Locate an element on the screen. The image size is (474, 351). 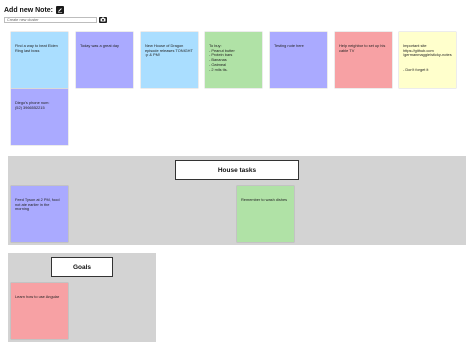
note-text: Help neighbor to set up his cable TV is located at coordinates (362, 47).